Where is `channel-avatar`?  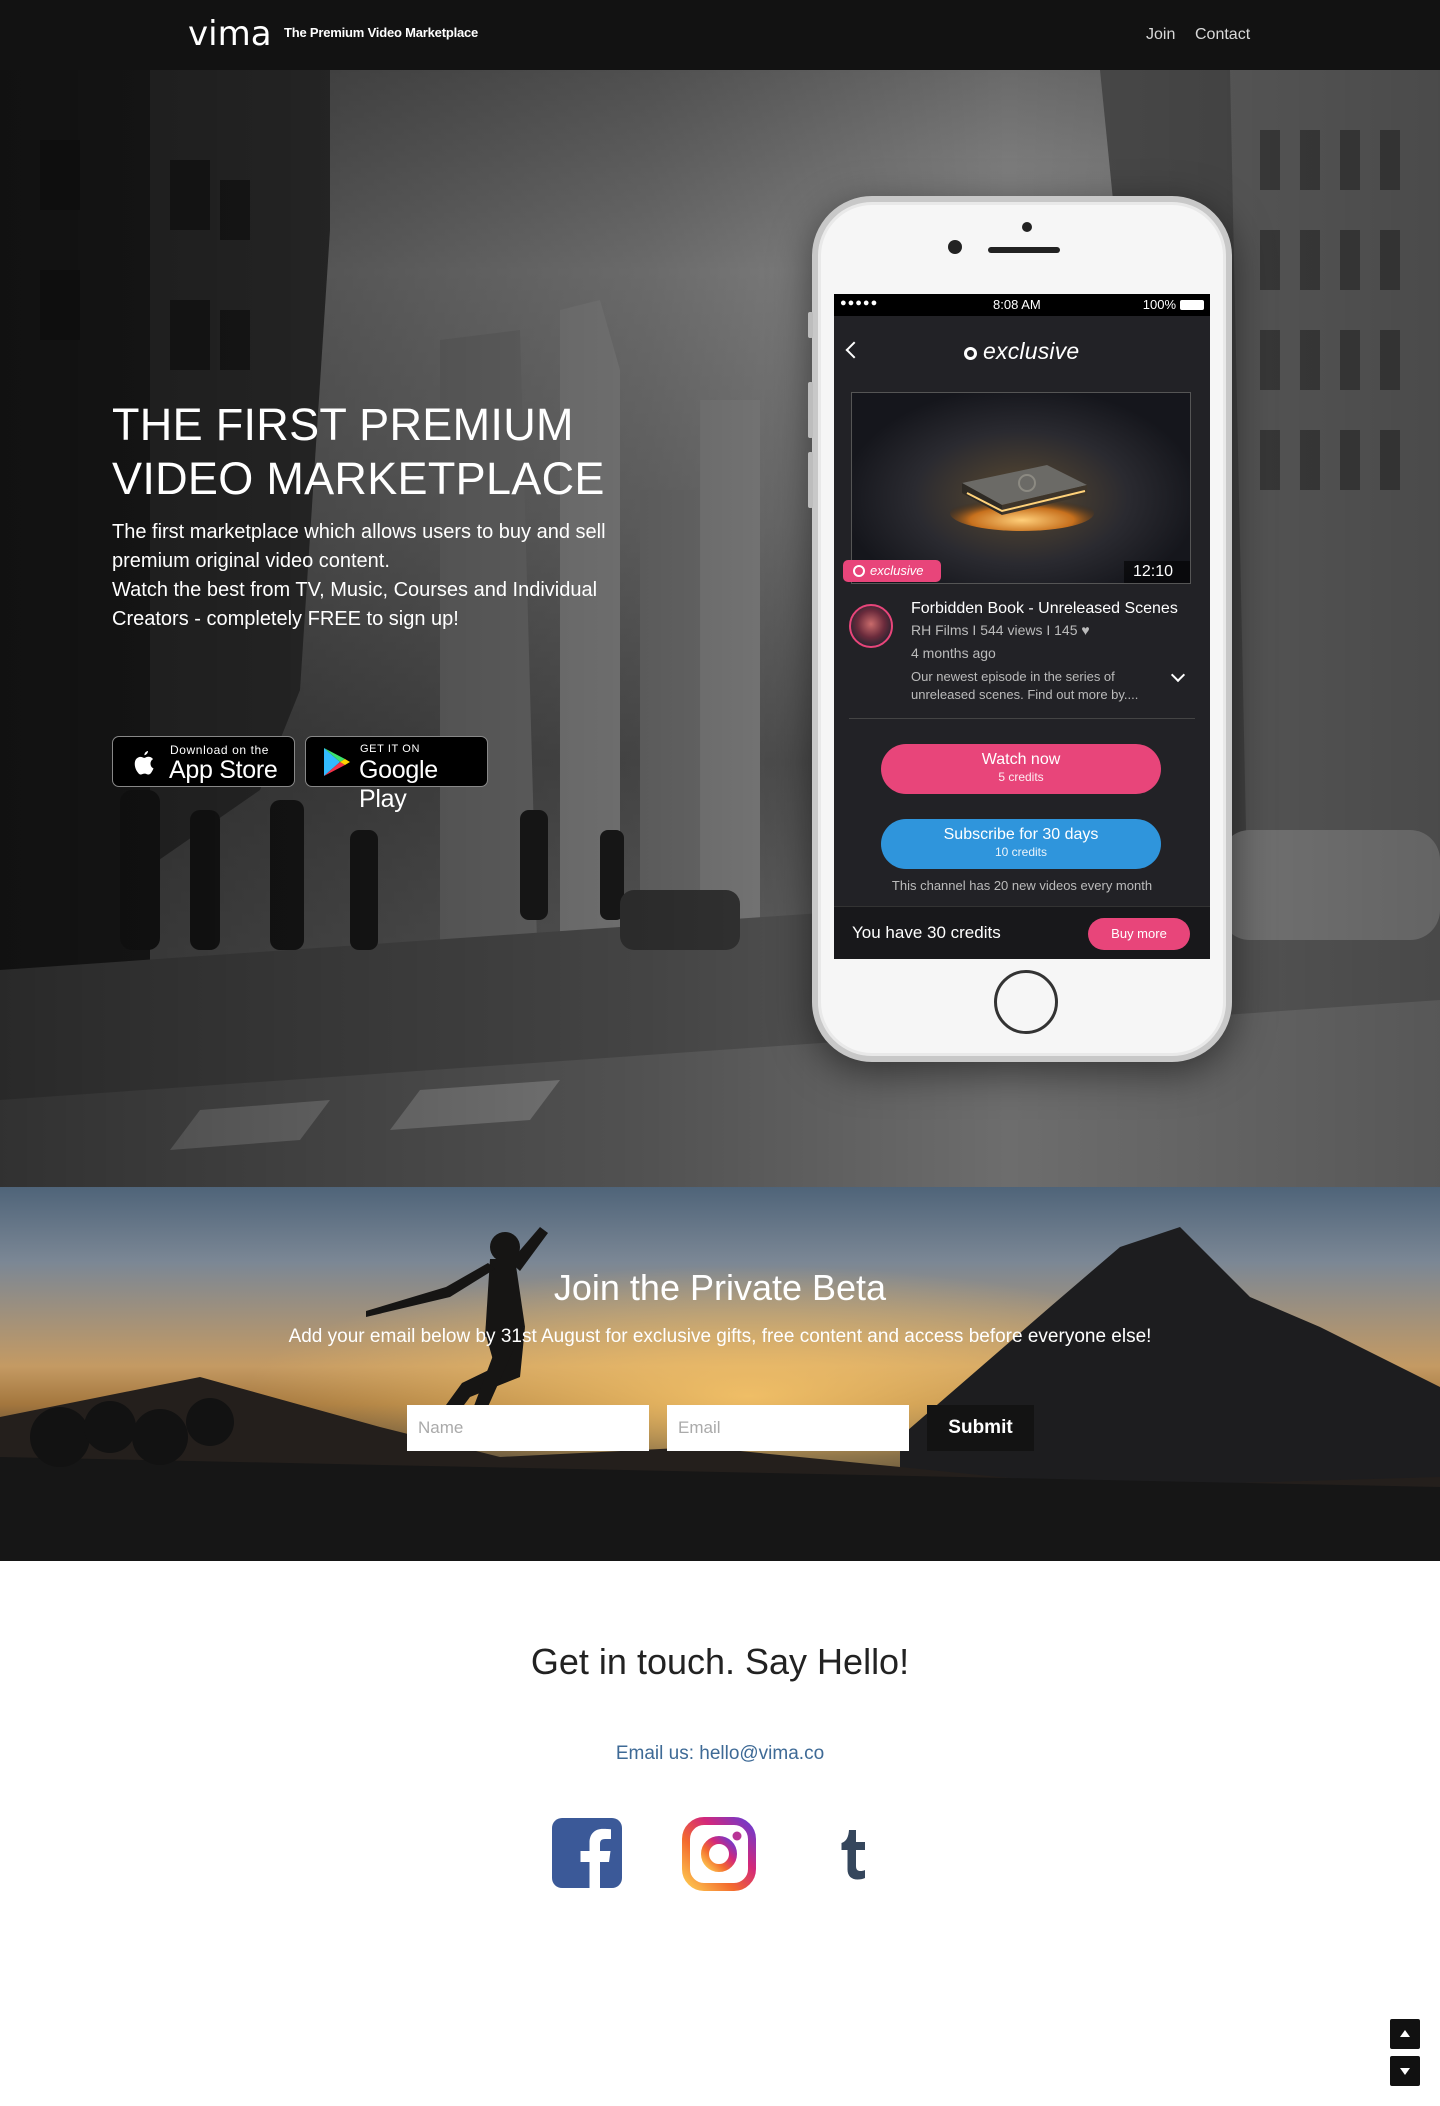
channel-avatar is located at coordinates (871, 626).